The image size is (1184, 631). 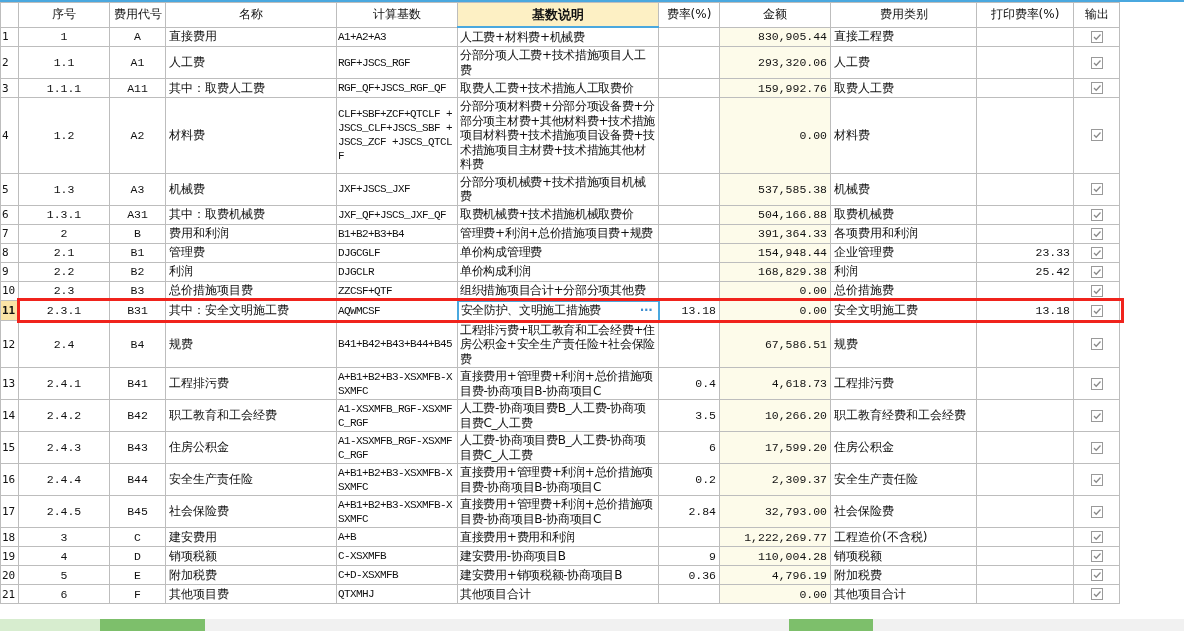 I want to click on category-cell: 直接工程费, so click(x=864, y=36).